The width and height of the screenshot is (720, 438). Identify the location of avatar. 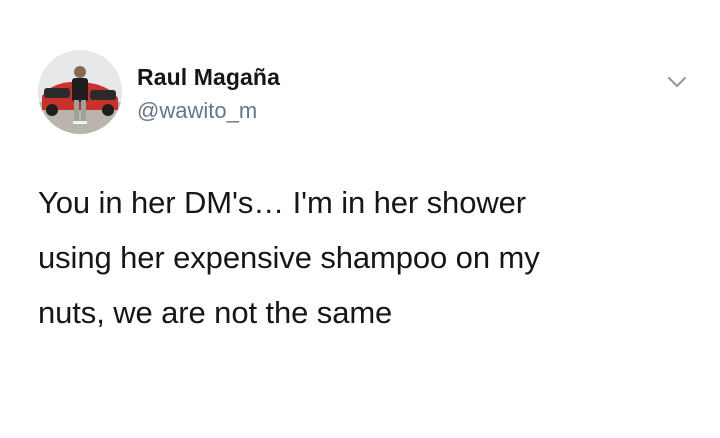
(80, 92).